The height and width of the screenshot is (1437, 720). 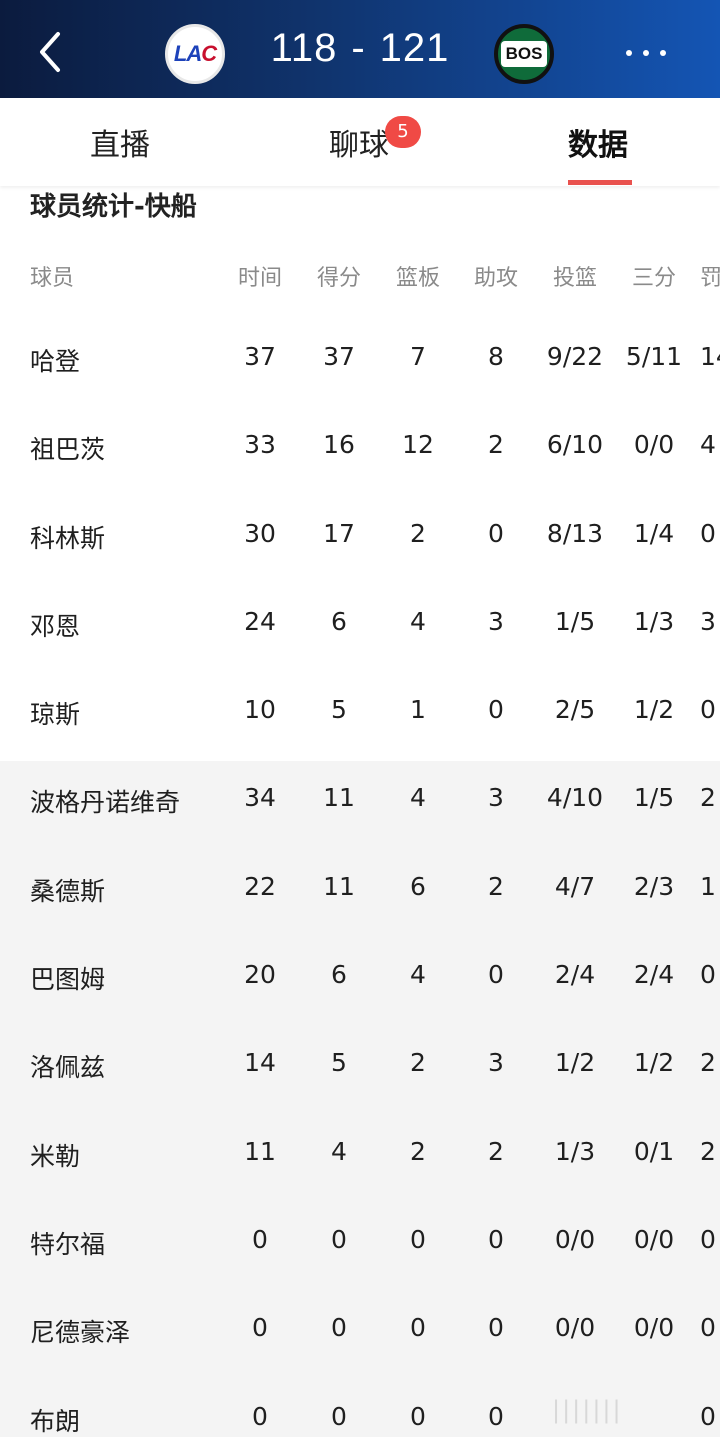 What do you see at coordinates (260, 1416) in the screenshot?
I see `cell-minutes: 0` at bounding box center [260, 1416].